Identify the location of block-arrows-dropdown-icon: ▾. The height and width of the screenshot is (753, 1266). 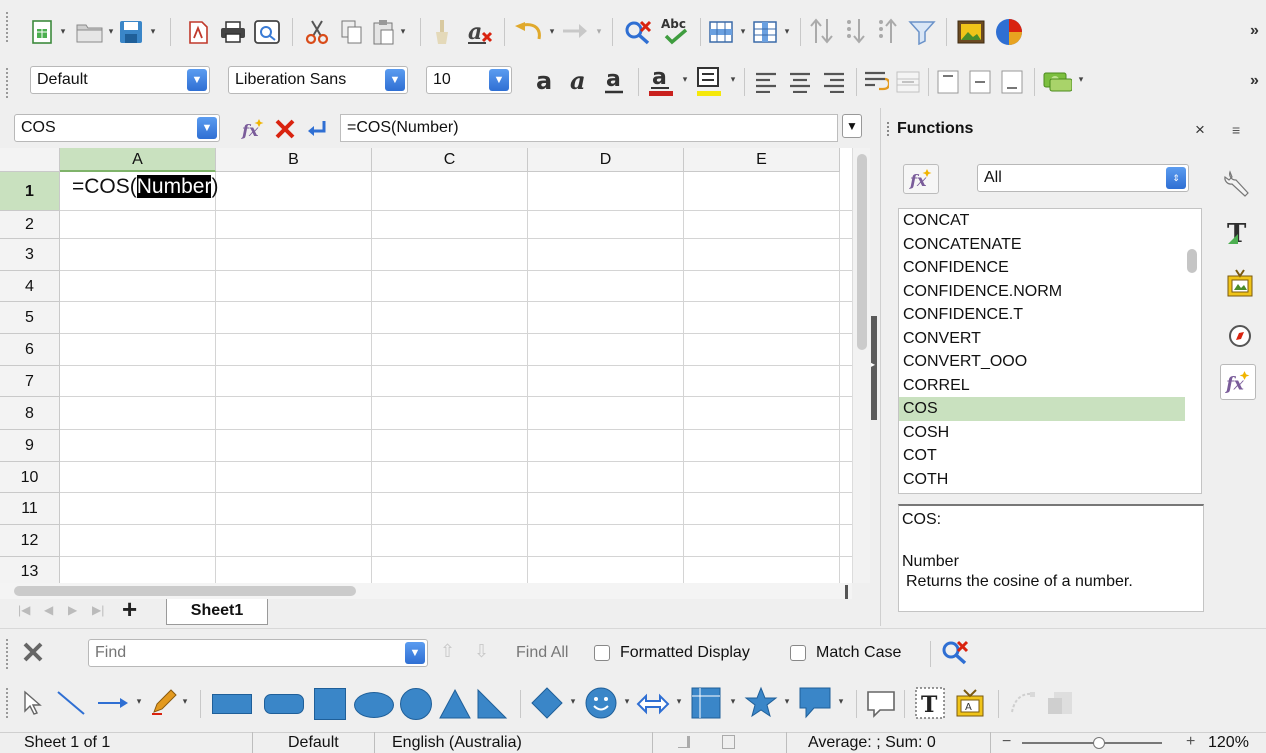
(679, 701).